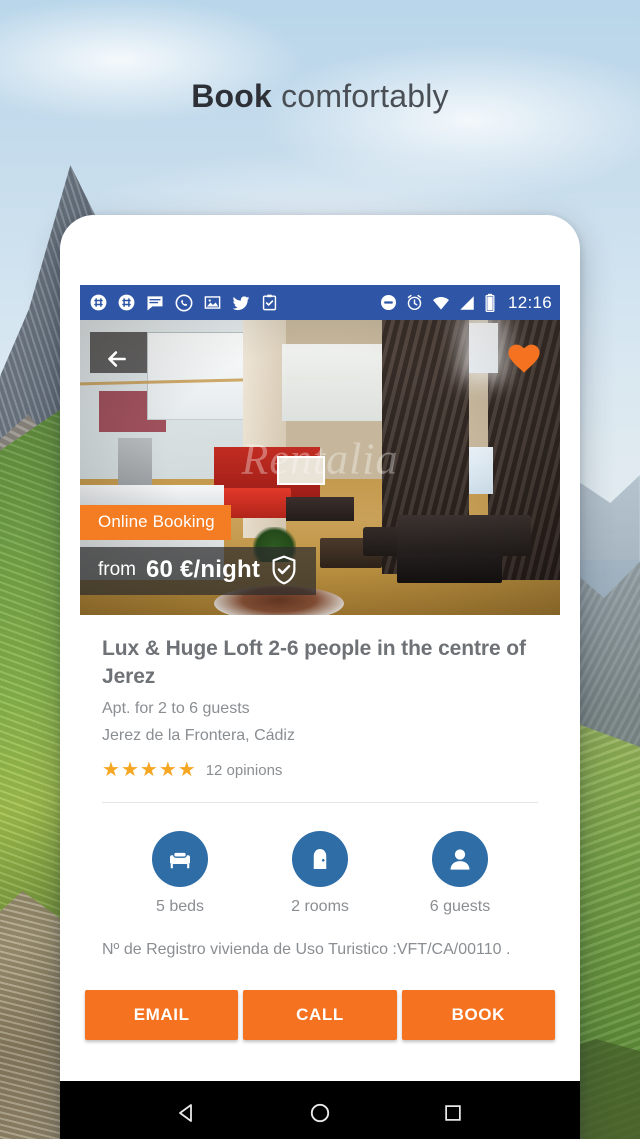 The image size is (640, 1139). I want to click on opinions-count: 12 opinions, so click(244, 770).